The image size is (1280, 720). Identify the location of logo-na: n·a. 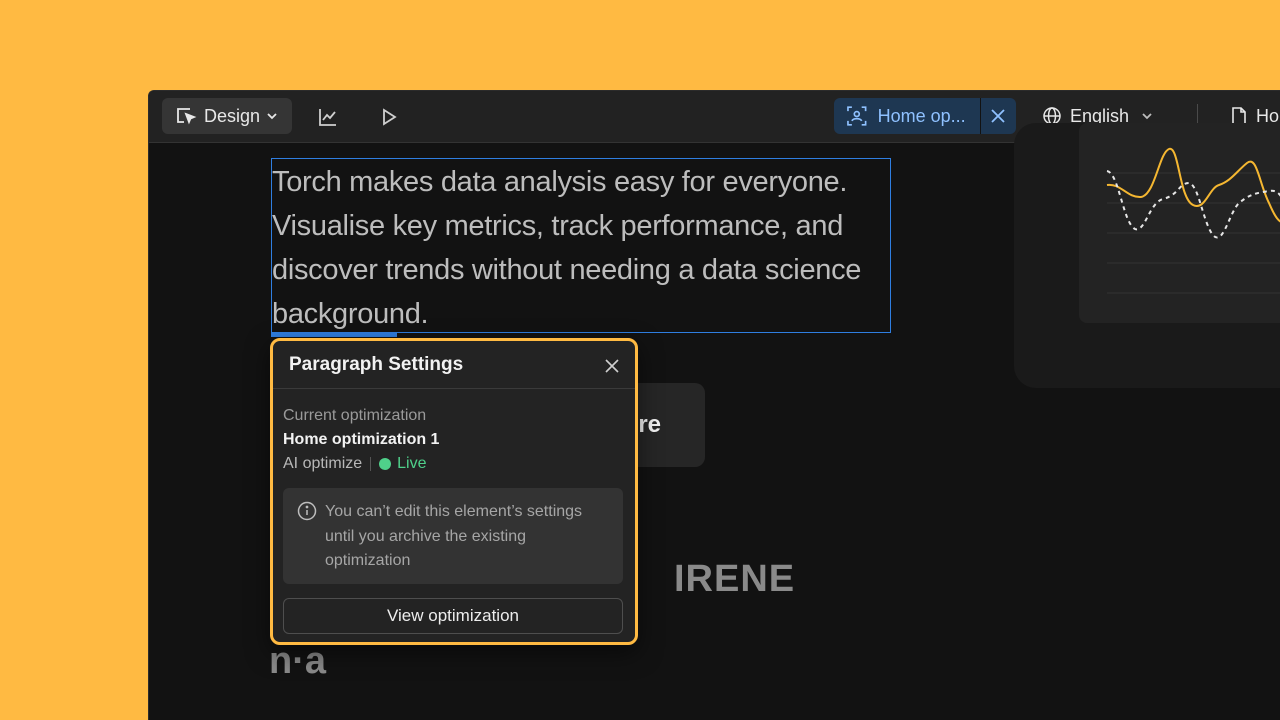
(297, 661).